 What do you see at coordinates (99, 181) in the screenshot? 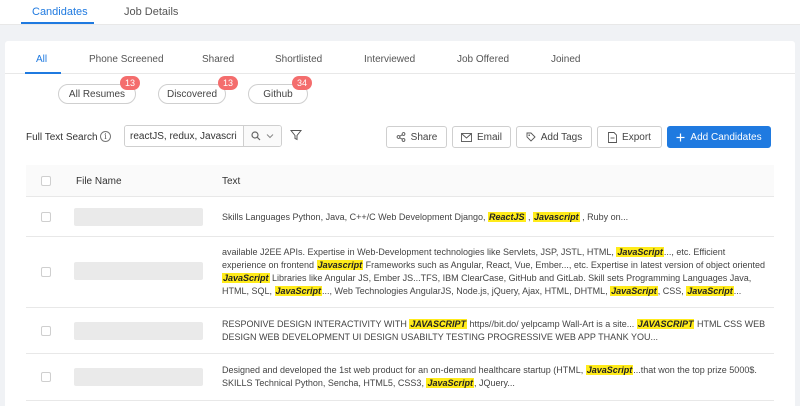
I see `column-file-name: File Name` at bounding box center [99, 181].